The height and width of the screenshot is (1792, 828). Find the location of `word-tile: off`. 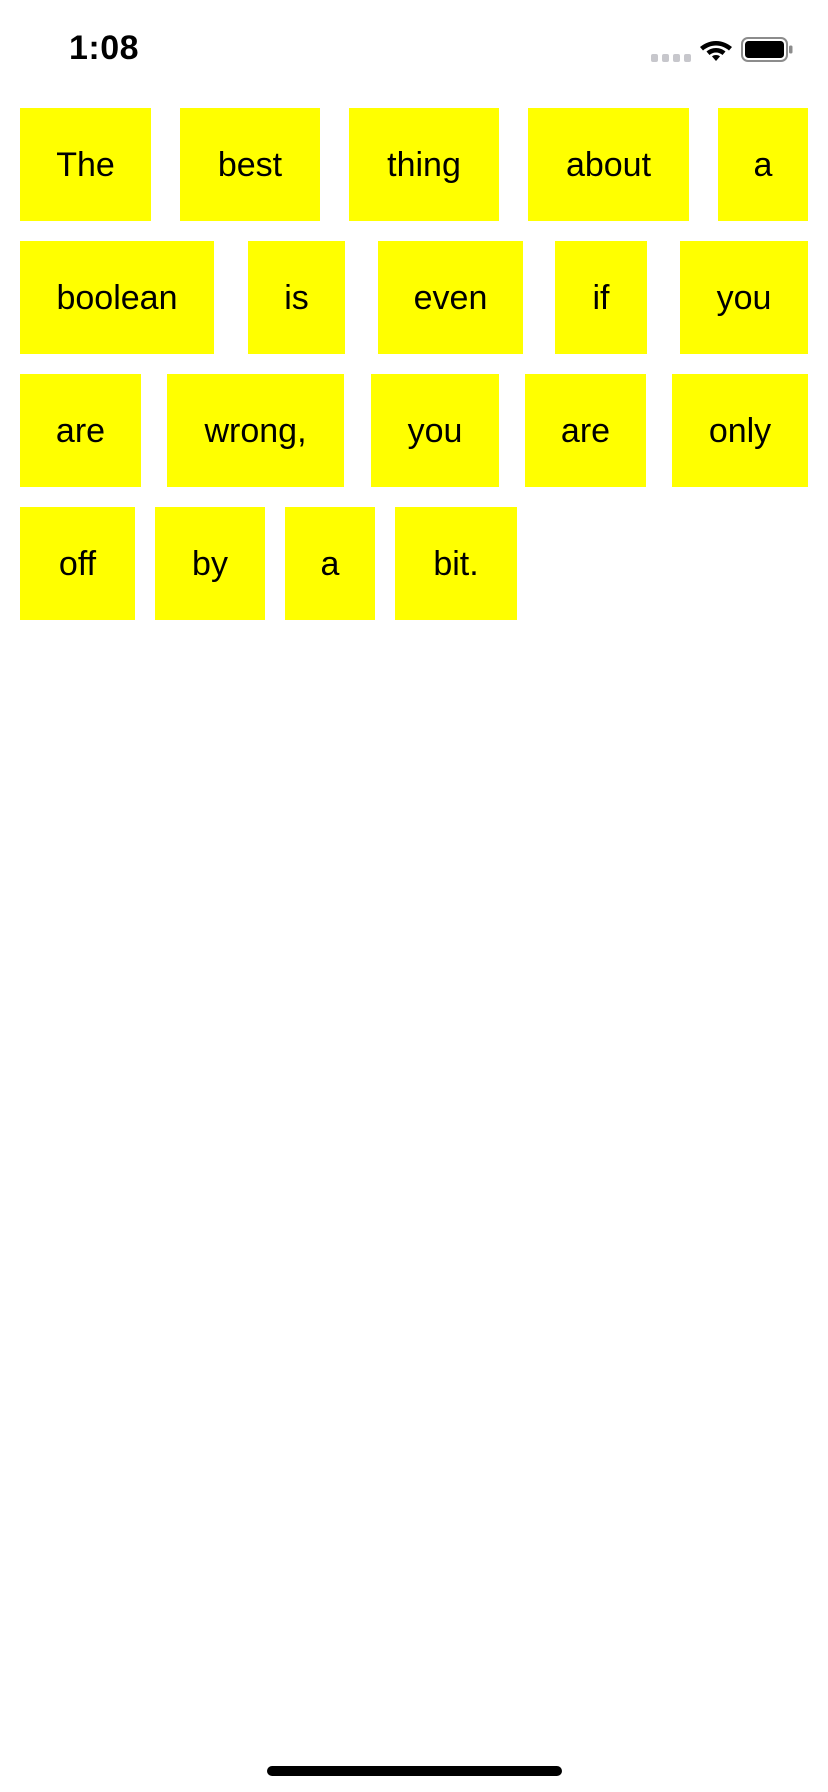

word-tile: off is located at coordinates (77, 563).